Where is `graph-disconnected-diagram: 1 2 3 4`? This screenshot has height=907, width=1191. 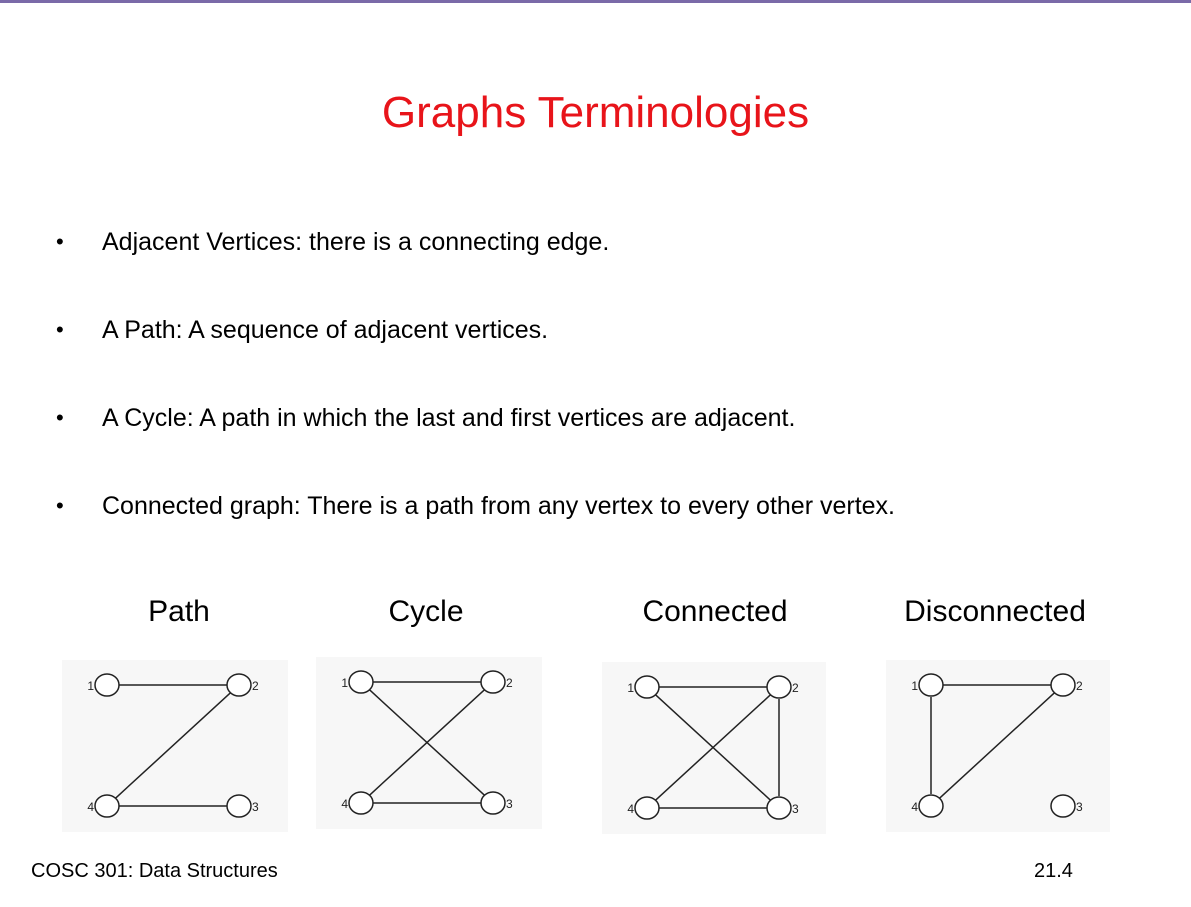
graph-disconnected-diagram: 1 2 3 4 is located at coordinates (998, 746).